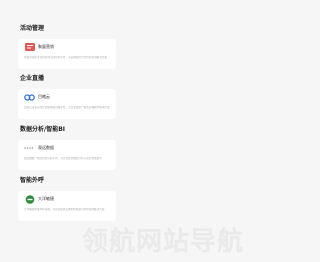 This screenshot has height=262, width=320. What do you see at coordinates (63, 158) in the screenshot?
I see `tool-description: 观远数据一站式智能分析平台，为企业提供数据分析与商业智能服务` at bounding box center [63, 158].